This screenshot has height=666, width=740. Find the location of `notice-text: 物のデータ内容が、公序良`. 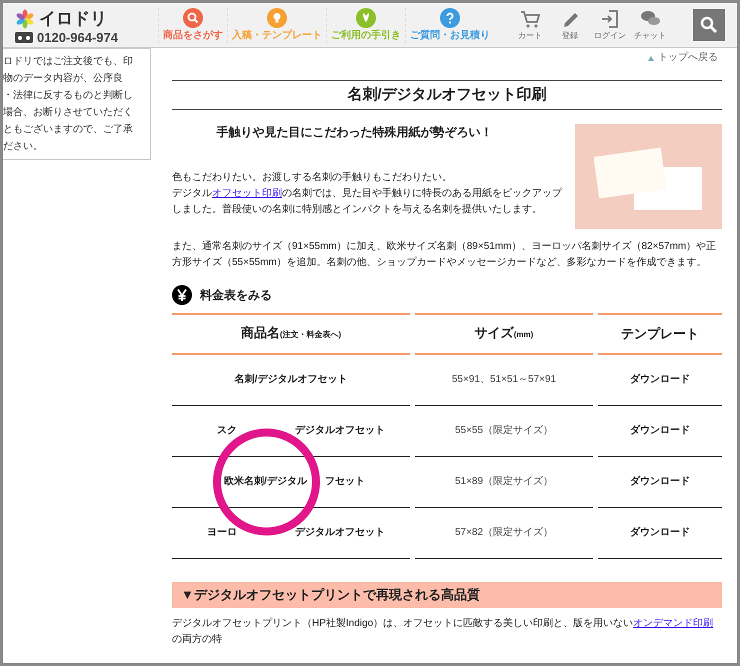

notice-text: 物のデータ内容が、公序良 is located at coordinates (63, 79).